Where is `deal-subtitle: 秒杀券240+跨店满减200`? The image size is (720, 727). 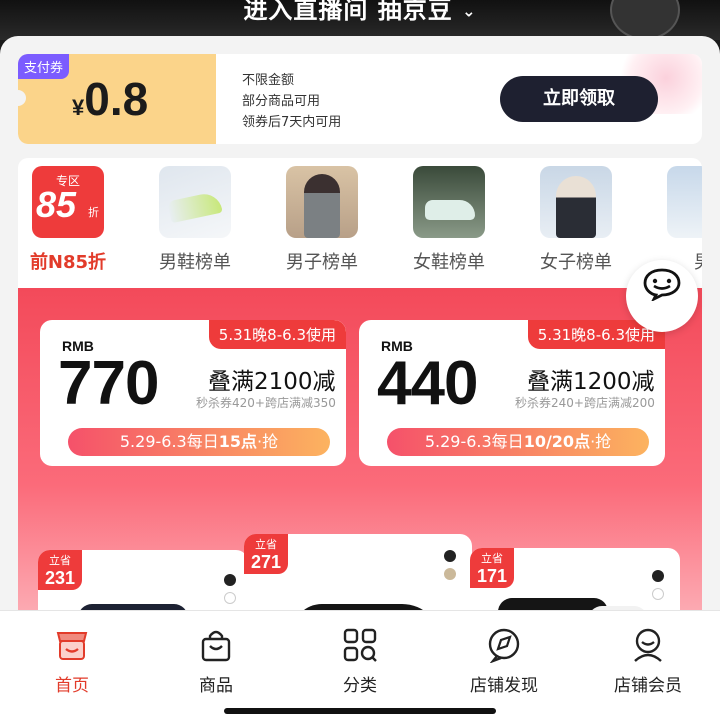
deal-subtitle: 秒杀券240+跨店满减200 is located at coordinates (585, 403).